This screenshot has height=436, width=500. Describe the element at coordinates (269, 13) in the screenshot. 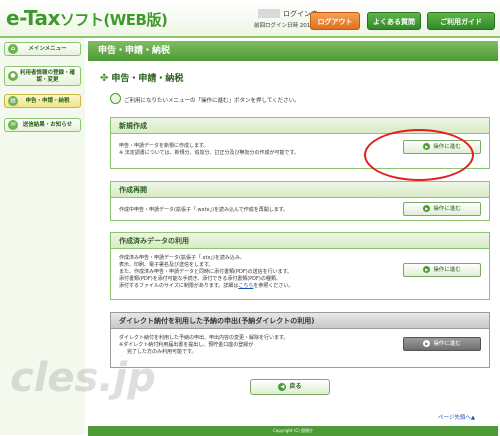

I see `user-name-redacted` at that location.